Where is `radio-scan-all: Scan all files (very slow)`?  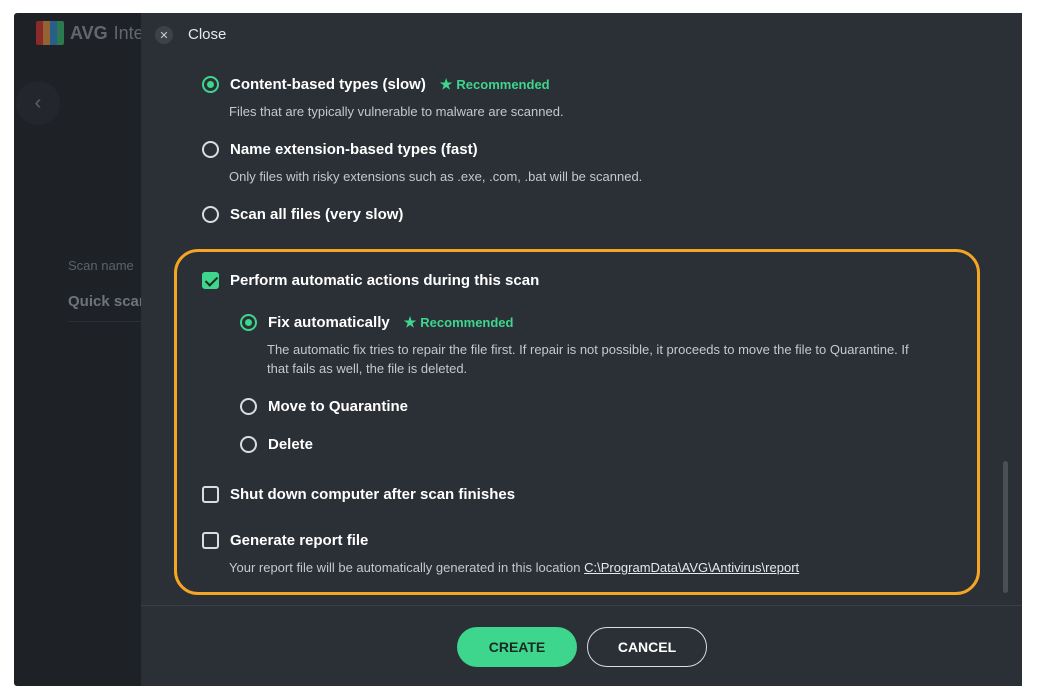 radio-scan-all: Scan all files (very slow) is located at coordinates (302, 214).